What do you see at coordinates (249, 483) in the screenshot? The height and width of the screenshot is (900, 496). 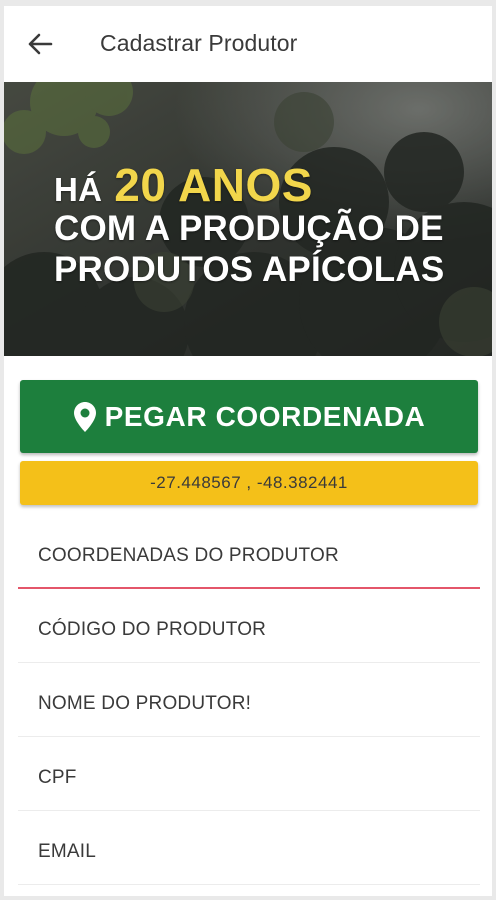 I see `coordinate-value: -27.448567 , -48.382441` at bounding box center [249, 483].